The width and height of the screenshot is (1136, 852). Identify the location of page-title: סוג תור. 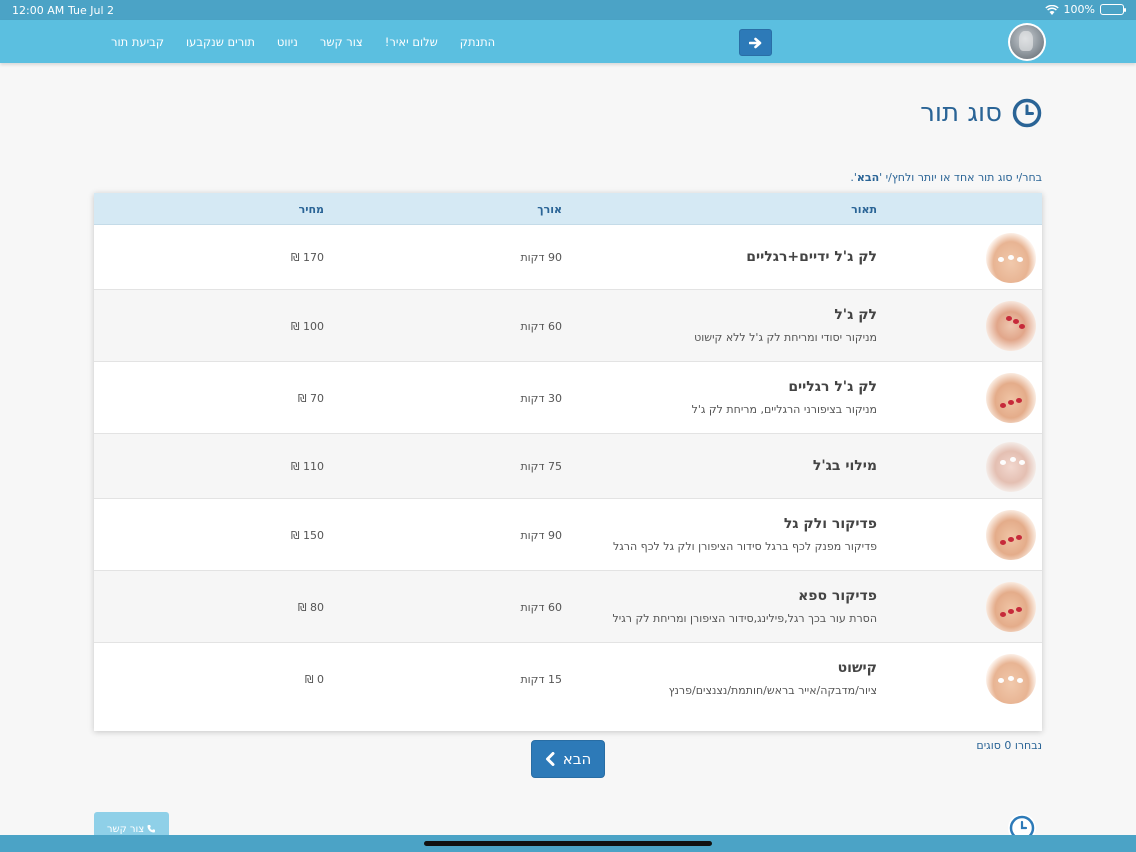
(981, 113).